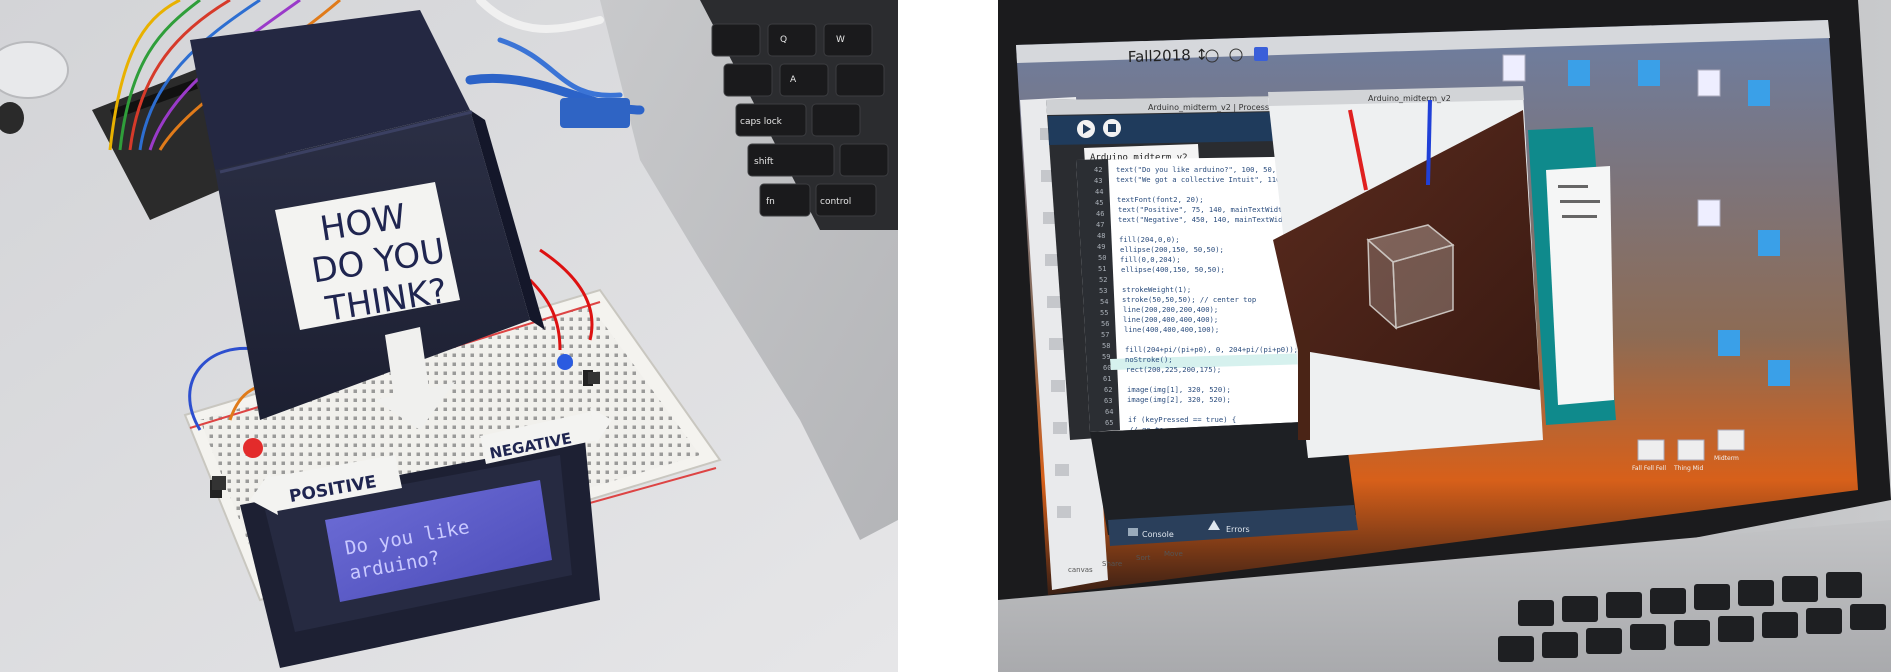 This screenshot has width=1891, height=672. What do you see at coordinates (1172, 249) in the screenshot?
I see `svg-text: ellipse(200,150, 50,50);` at bounding box center [1172, 249].